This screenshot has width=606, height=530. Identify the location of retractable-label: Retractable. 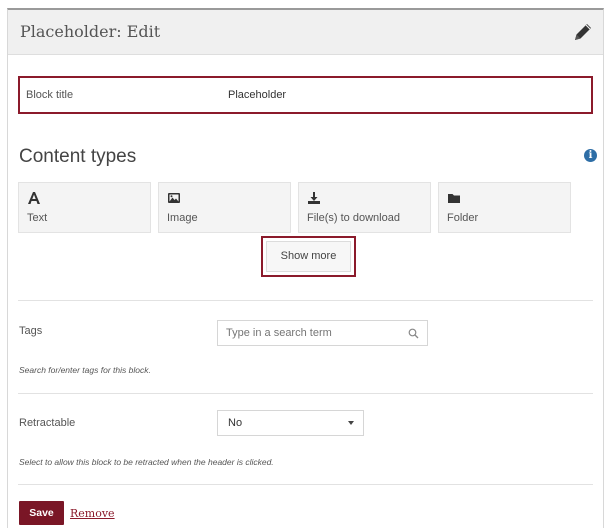
(47, 423).